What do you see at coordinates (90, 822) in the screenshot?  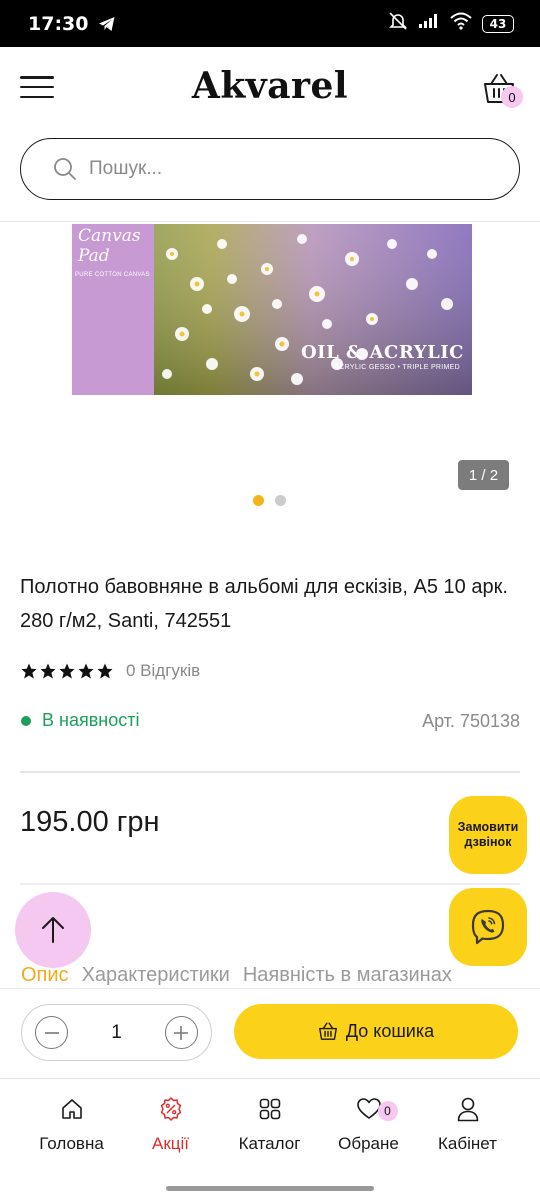 I see `product-price: 195.00 грн` at bounding box center [90, 822].